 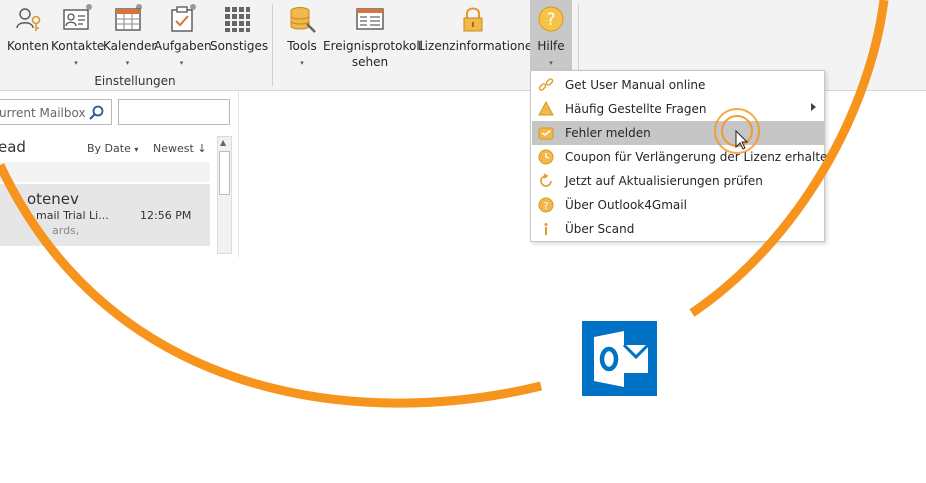 I want to click on lizenzinformationen-button: Lizenzinformationen, so click(x=479, y=39).